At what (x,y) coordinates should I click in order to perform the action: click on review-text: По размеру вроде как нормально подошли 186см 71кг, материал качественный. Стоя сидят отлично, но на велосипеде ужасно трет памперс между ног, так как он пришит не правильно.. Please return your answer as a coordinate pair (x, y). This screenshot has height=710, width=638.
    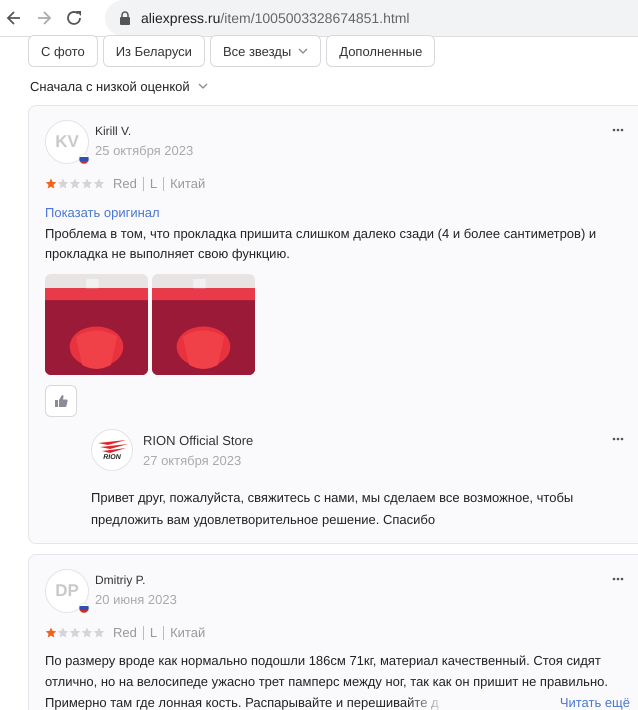
    Looking at the image, I should click on (327, 671).